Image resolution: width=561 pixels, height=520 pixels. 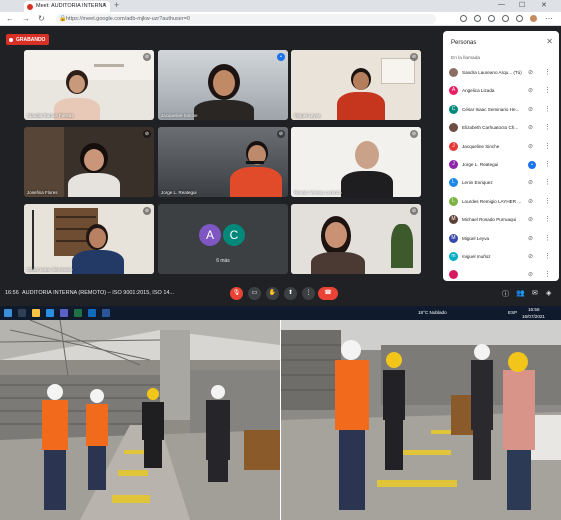 I want to click on outlook-icon, so click(x=92, y=313).